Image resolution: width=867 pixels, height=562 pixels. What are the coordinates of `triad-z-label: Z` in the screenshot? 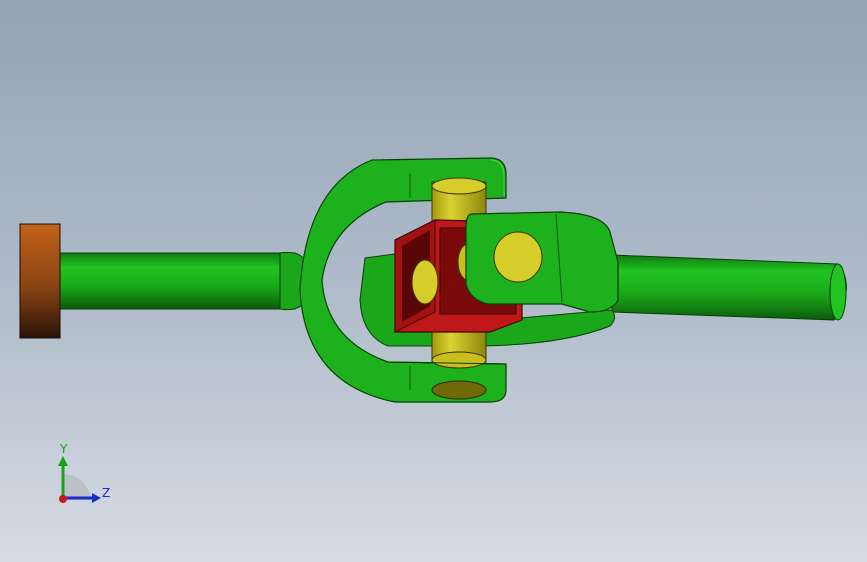 It's located at (106, 493).